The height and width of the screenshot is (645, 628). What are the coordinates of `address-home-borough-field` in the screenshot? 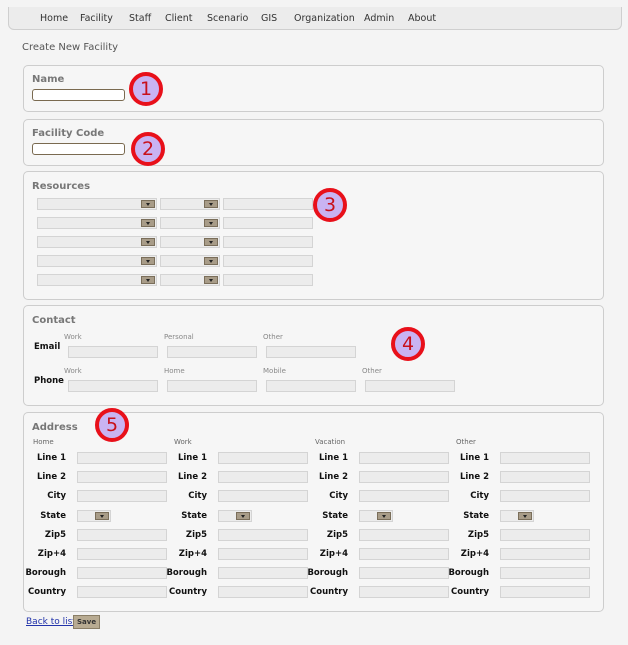 It's located at (122, 573).